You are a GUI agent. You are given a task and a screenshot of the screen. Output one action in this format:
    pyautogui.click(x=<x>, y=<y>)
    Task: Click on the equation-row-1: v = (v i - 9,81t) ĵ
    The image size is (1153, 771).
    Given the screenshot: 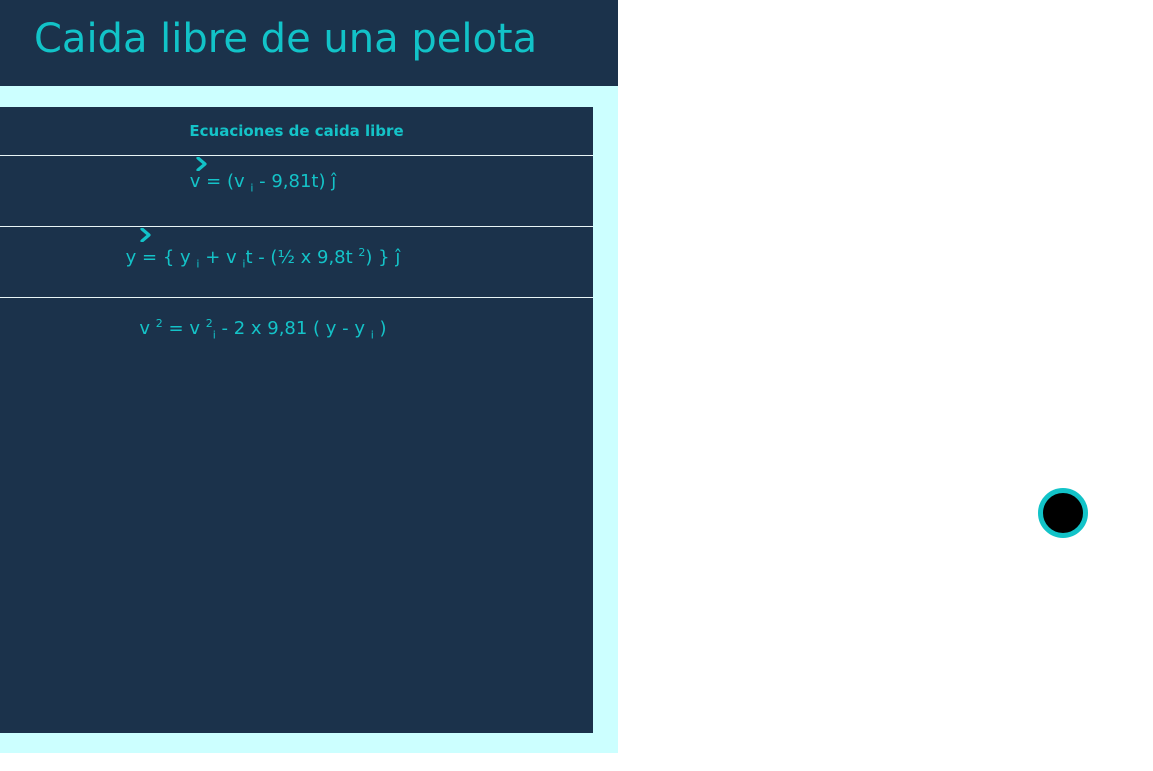 What is the action you would take?
    pyautogui.click(x=296, y=191)
    